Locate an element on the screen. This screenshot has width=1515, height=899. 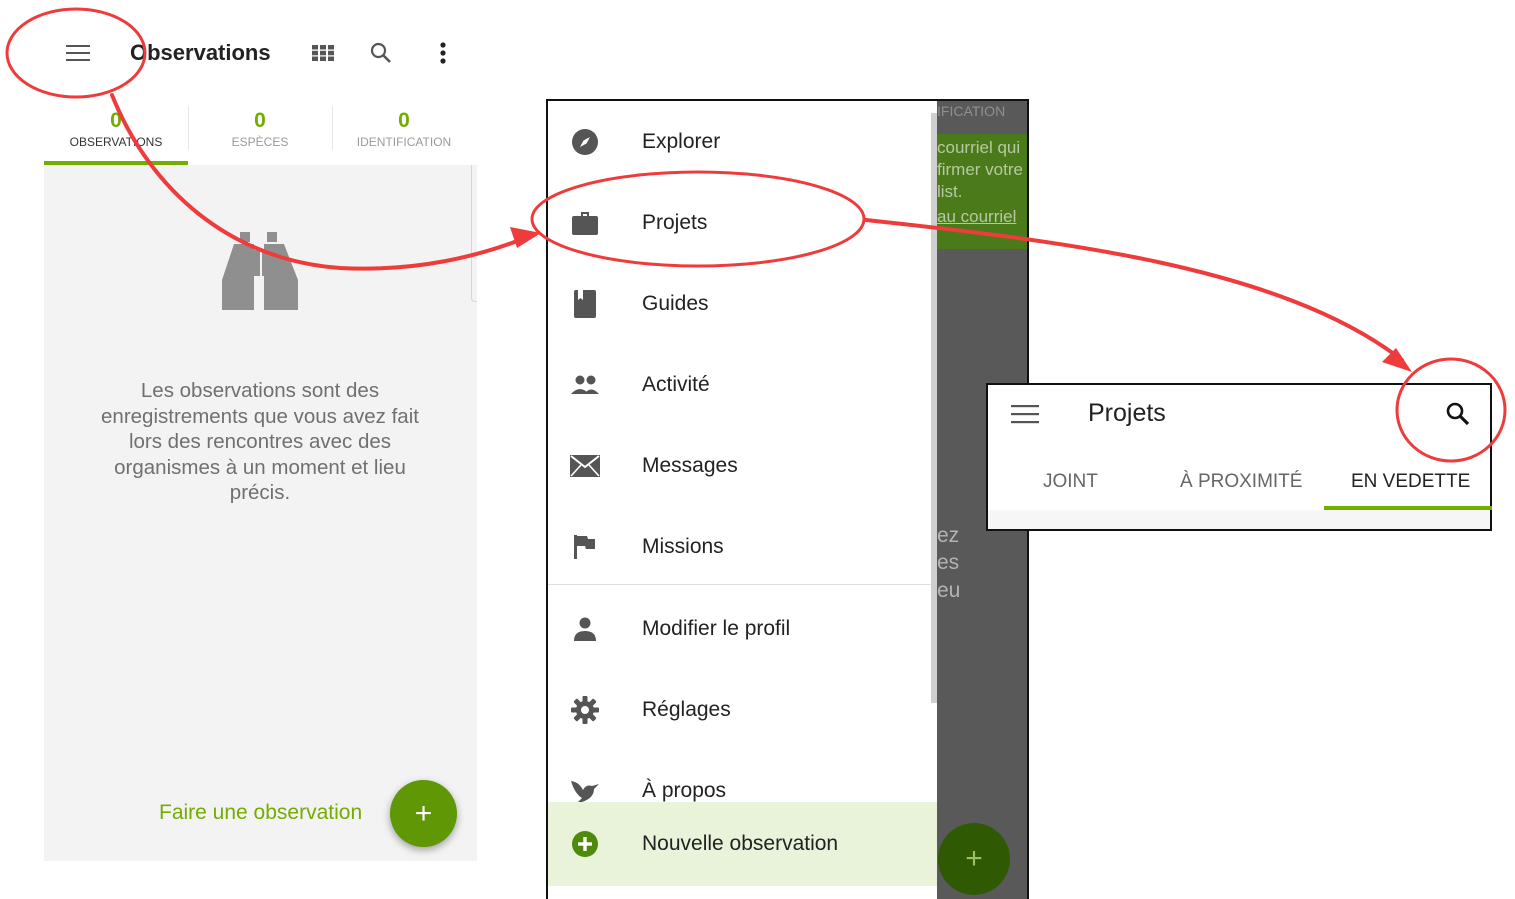
make-observation-link: Faire une observation is located at coordinates (260, 813).